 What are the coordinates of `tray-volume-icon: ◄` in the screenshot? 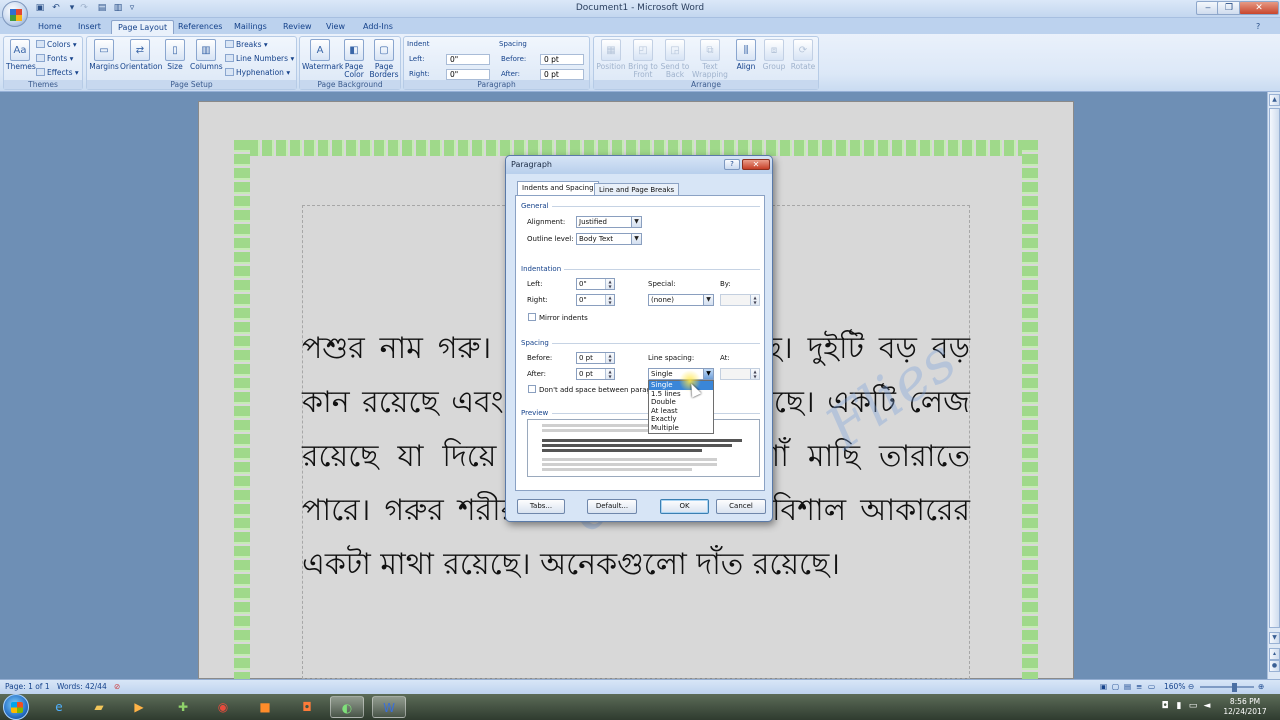 It's located at (1207, 706).